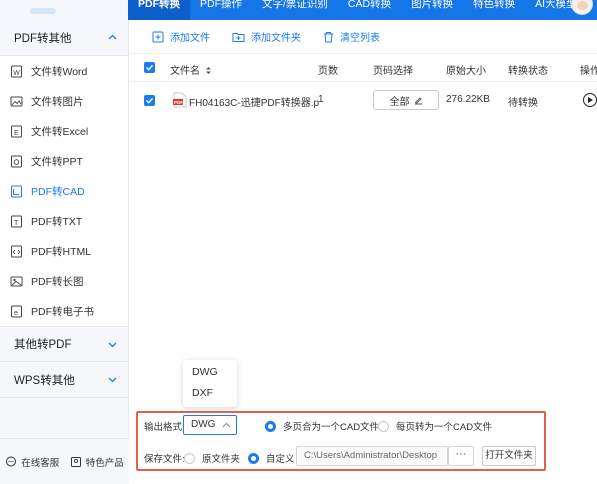  I want to click on svg-text: T, so click(16, 223).